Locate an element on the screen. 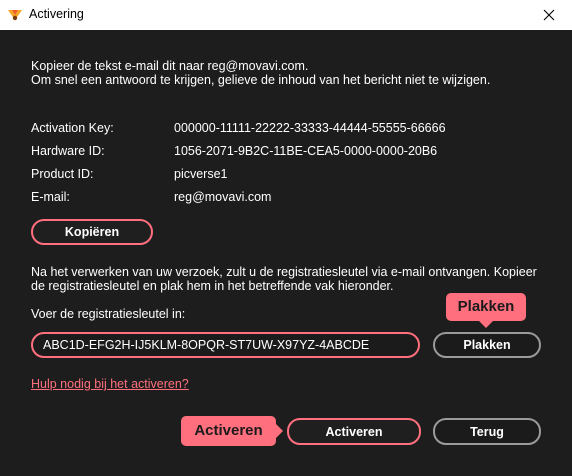 Image resolution: width=572 pixels, height=476 pixels. help-link: Hulp nodig bij het activeren? is located at coordinates (110, 384).